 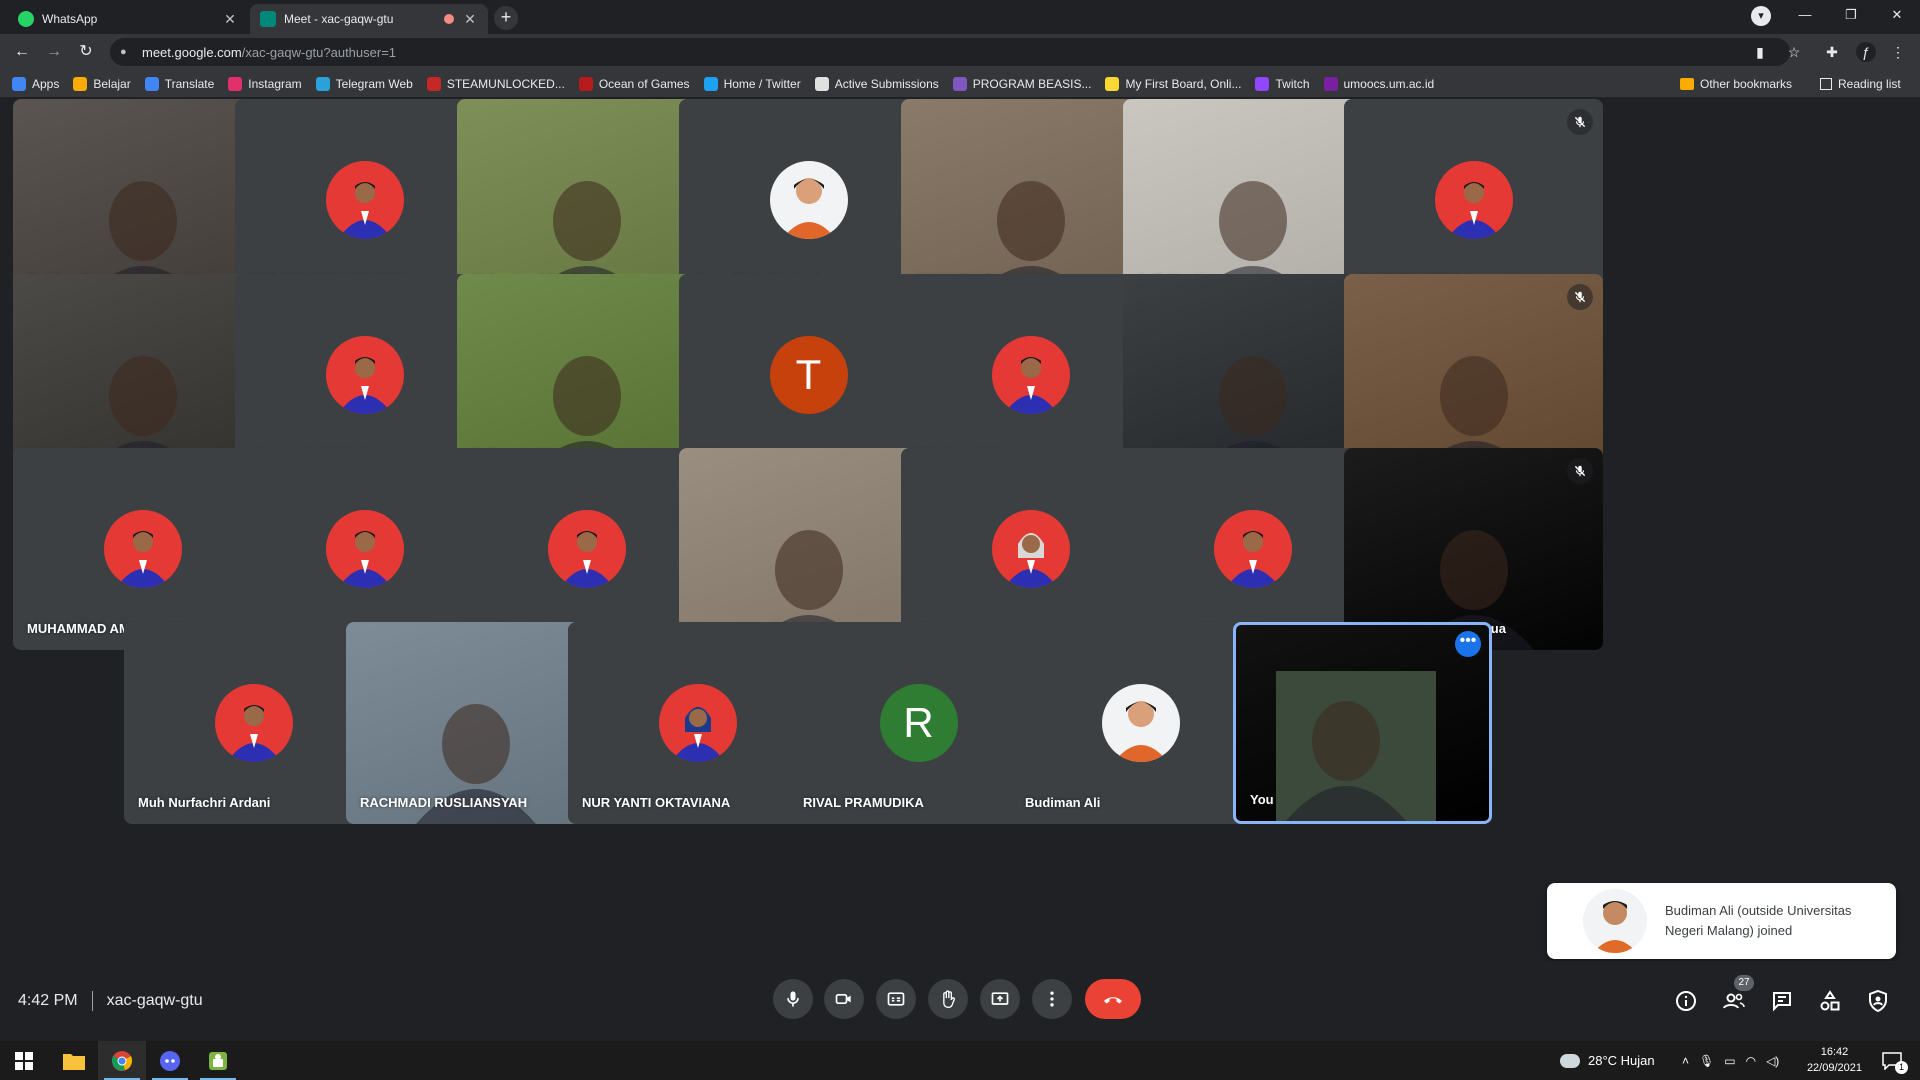 I want to click on windows-start-button, so click(x=24, y=1060).